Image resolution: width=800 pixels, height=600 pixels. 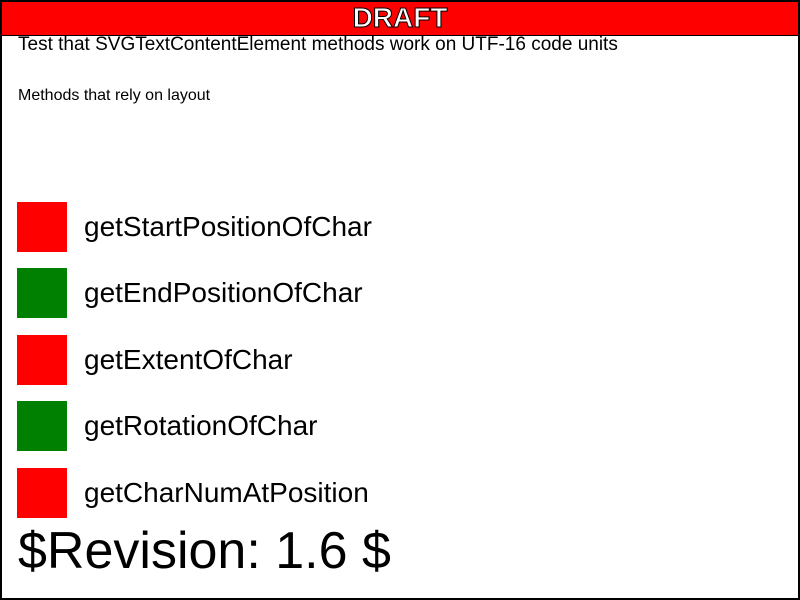 I want to click on result-label: getRotationOfChar, so click(x=201, y=425).